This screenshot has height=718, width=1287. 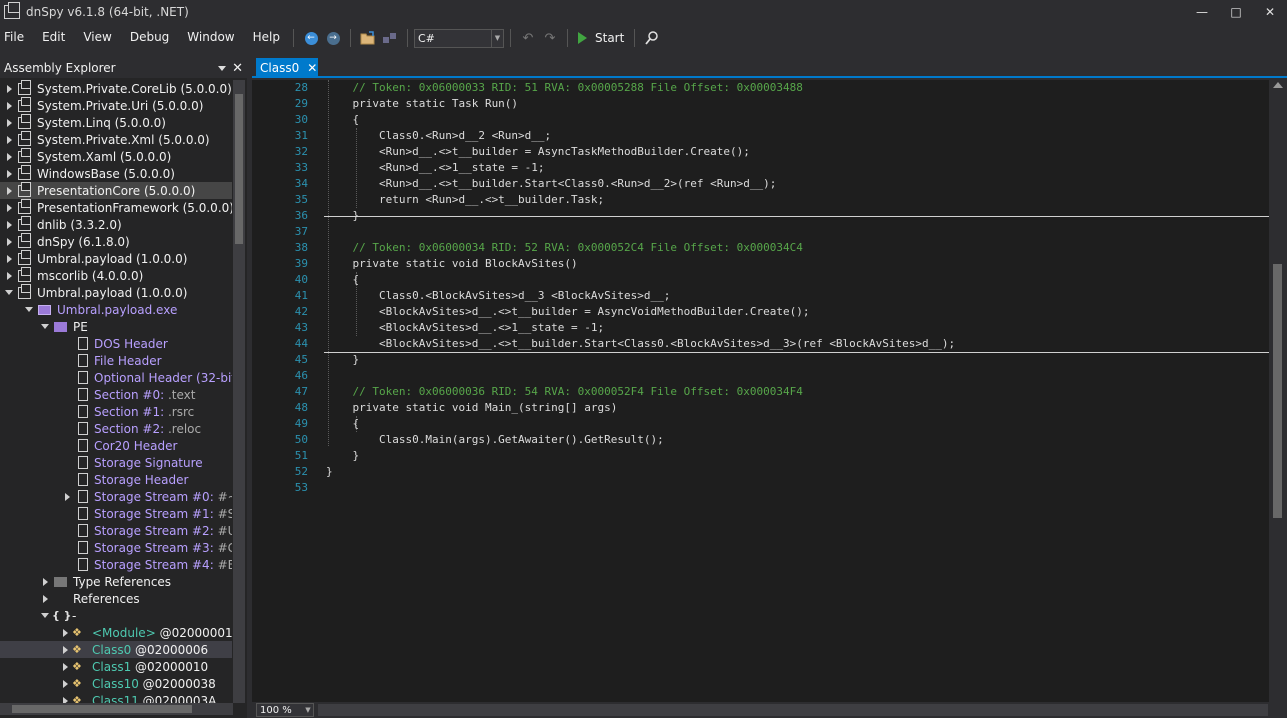 I want to click on tree-item-class10: ❖ Class10 @02000038, so click(x=116, y=683).